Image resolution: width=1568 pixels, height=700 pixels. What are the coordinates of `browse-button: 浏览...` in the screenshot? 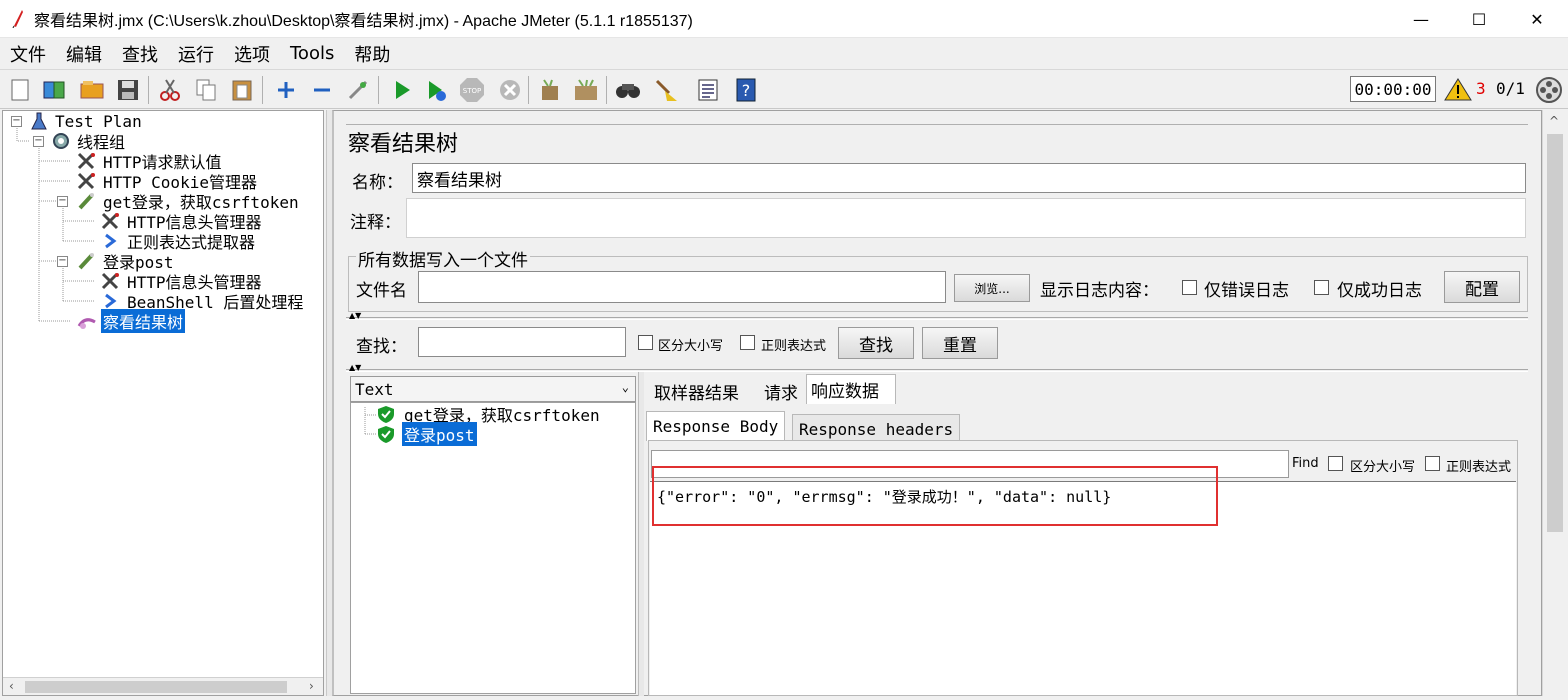 It's located at (992, 288).